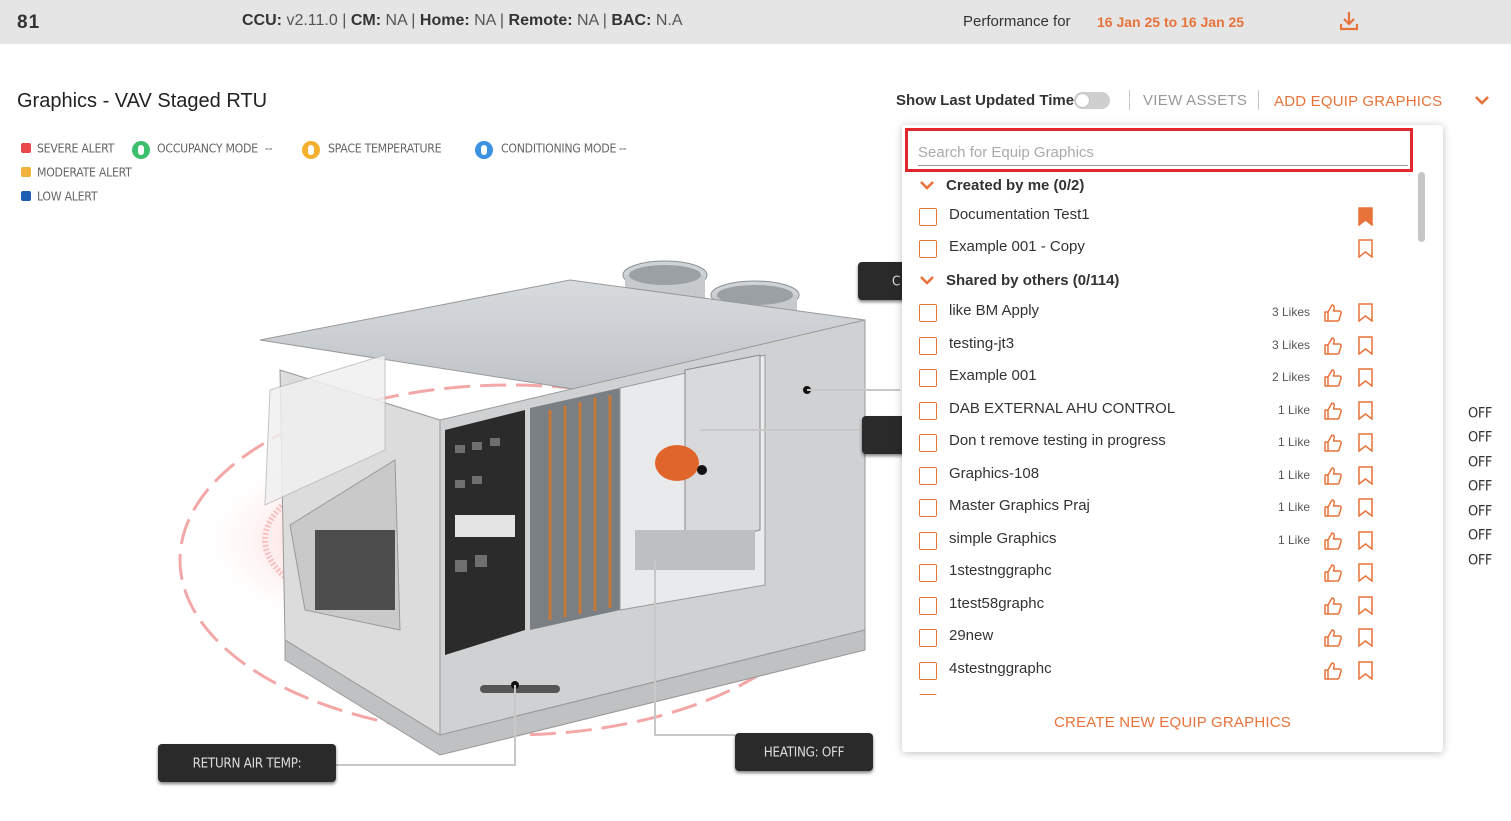  I want to click on list-item: simple Graphics 1 Like, so click(1154, 542).